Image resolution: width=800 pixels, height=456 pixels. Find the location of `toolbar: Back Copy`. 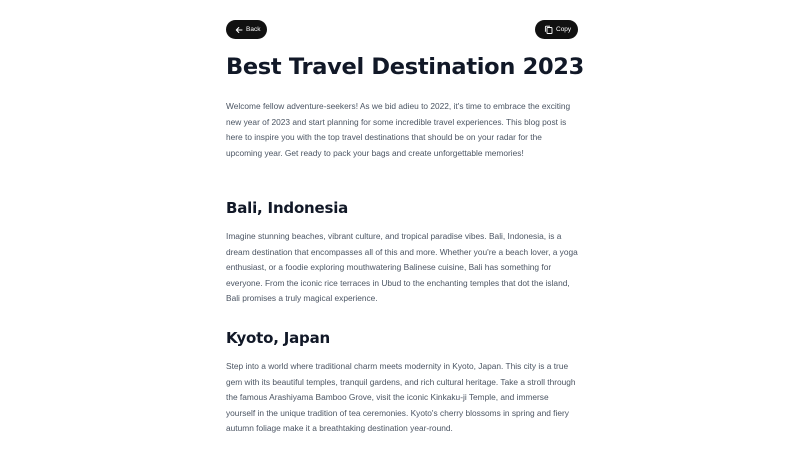

toolbar: Back Copy is located at coordinates (402, 29).